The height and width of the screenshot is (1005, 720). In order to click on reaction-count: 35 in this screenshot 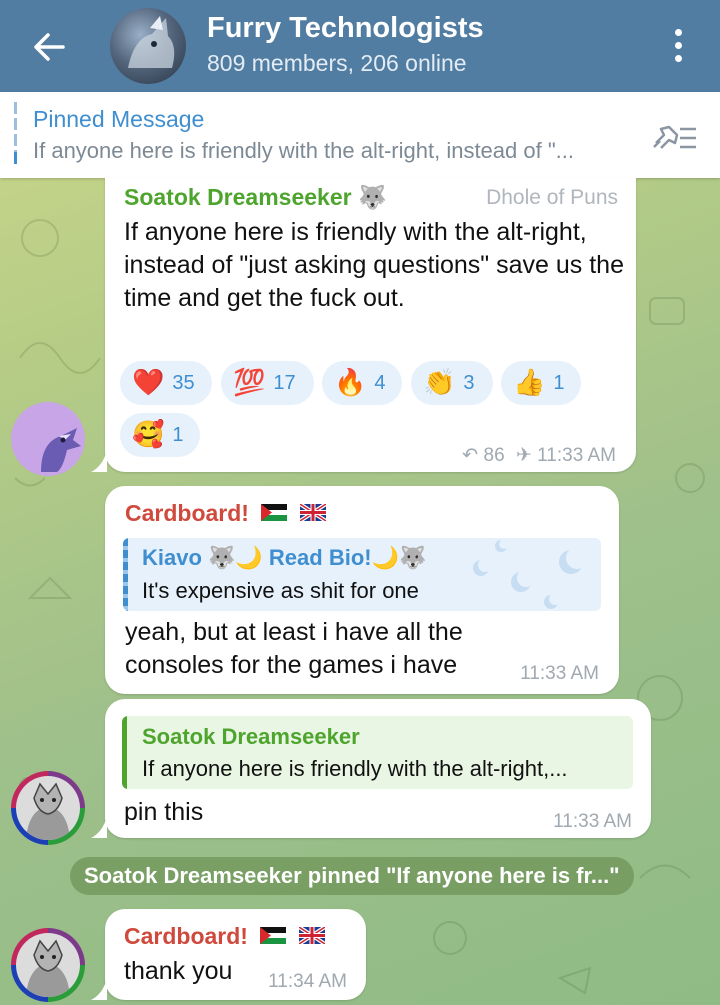, I will do `click(183, 382)`.